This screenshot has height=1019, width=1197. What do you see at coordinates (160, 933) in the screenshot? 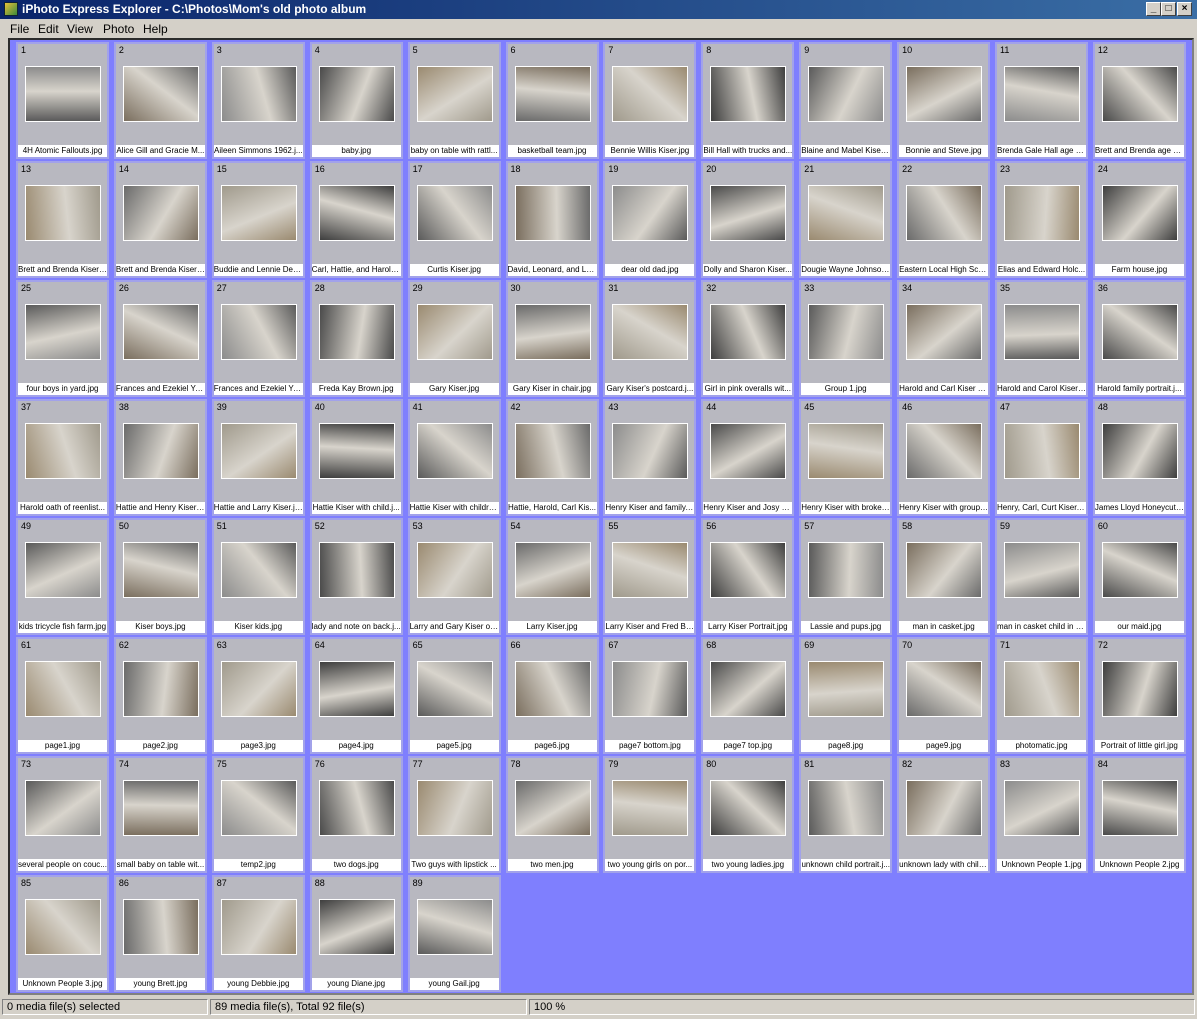
I see `photo-tile: 86 young Brett.jpg` at bounding box center [160, 933].